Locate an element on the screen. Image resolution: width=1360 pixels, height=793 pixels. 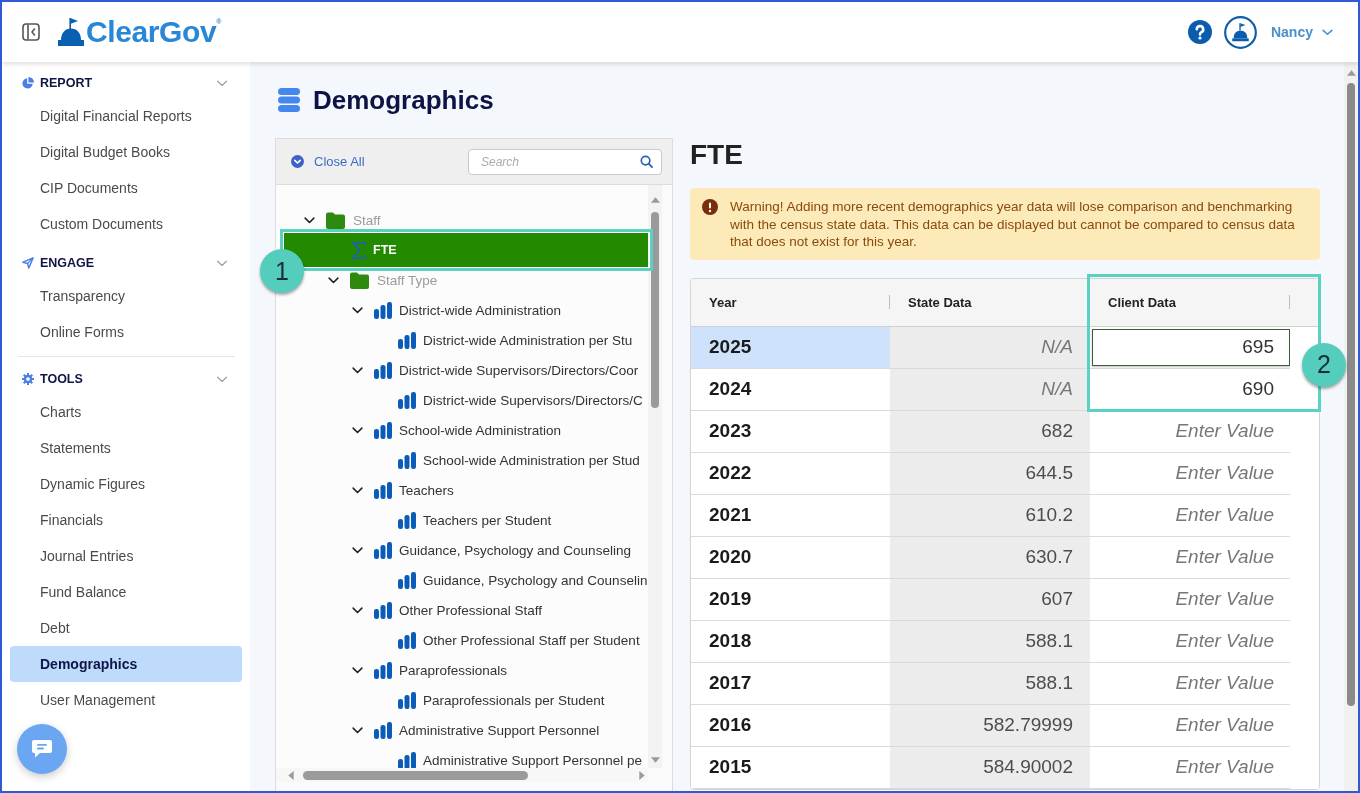
tree-item: Guidance, Psychology and Counseling is located at coordinates (489, 550).